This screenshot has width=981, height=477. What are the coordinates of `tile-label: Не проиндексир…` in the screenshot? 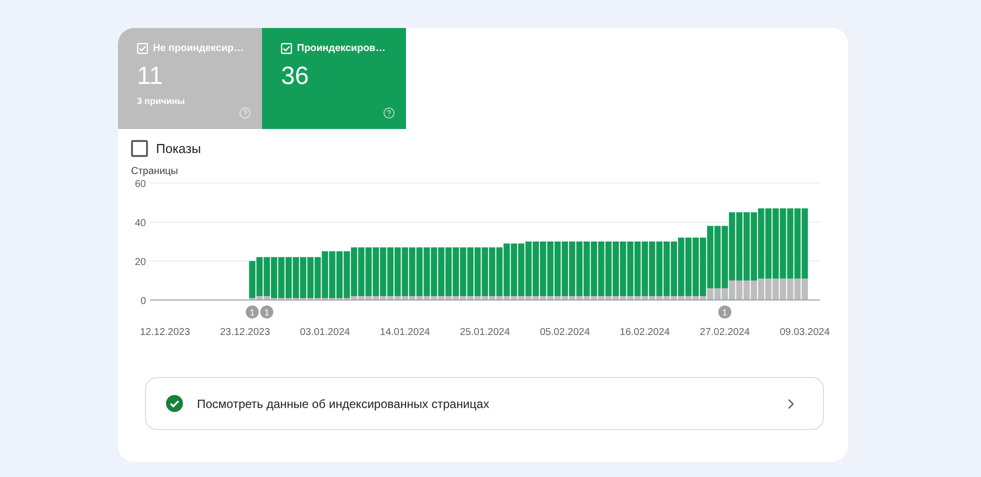 It's located at (198, 48).